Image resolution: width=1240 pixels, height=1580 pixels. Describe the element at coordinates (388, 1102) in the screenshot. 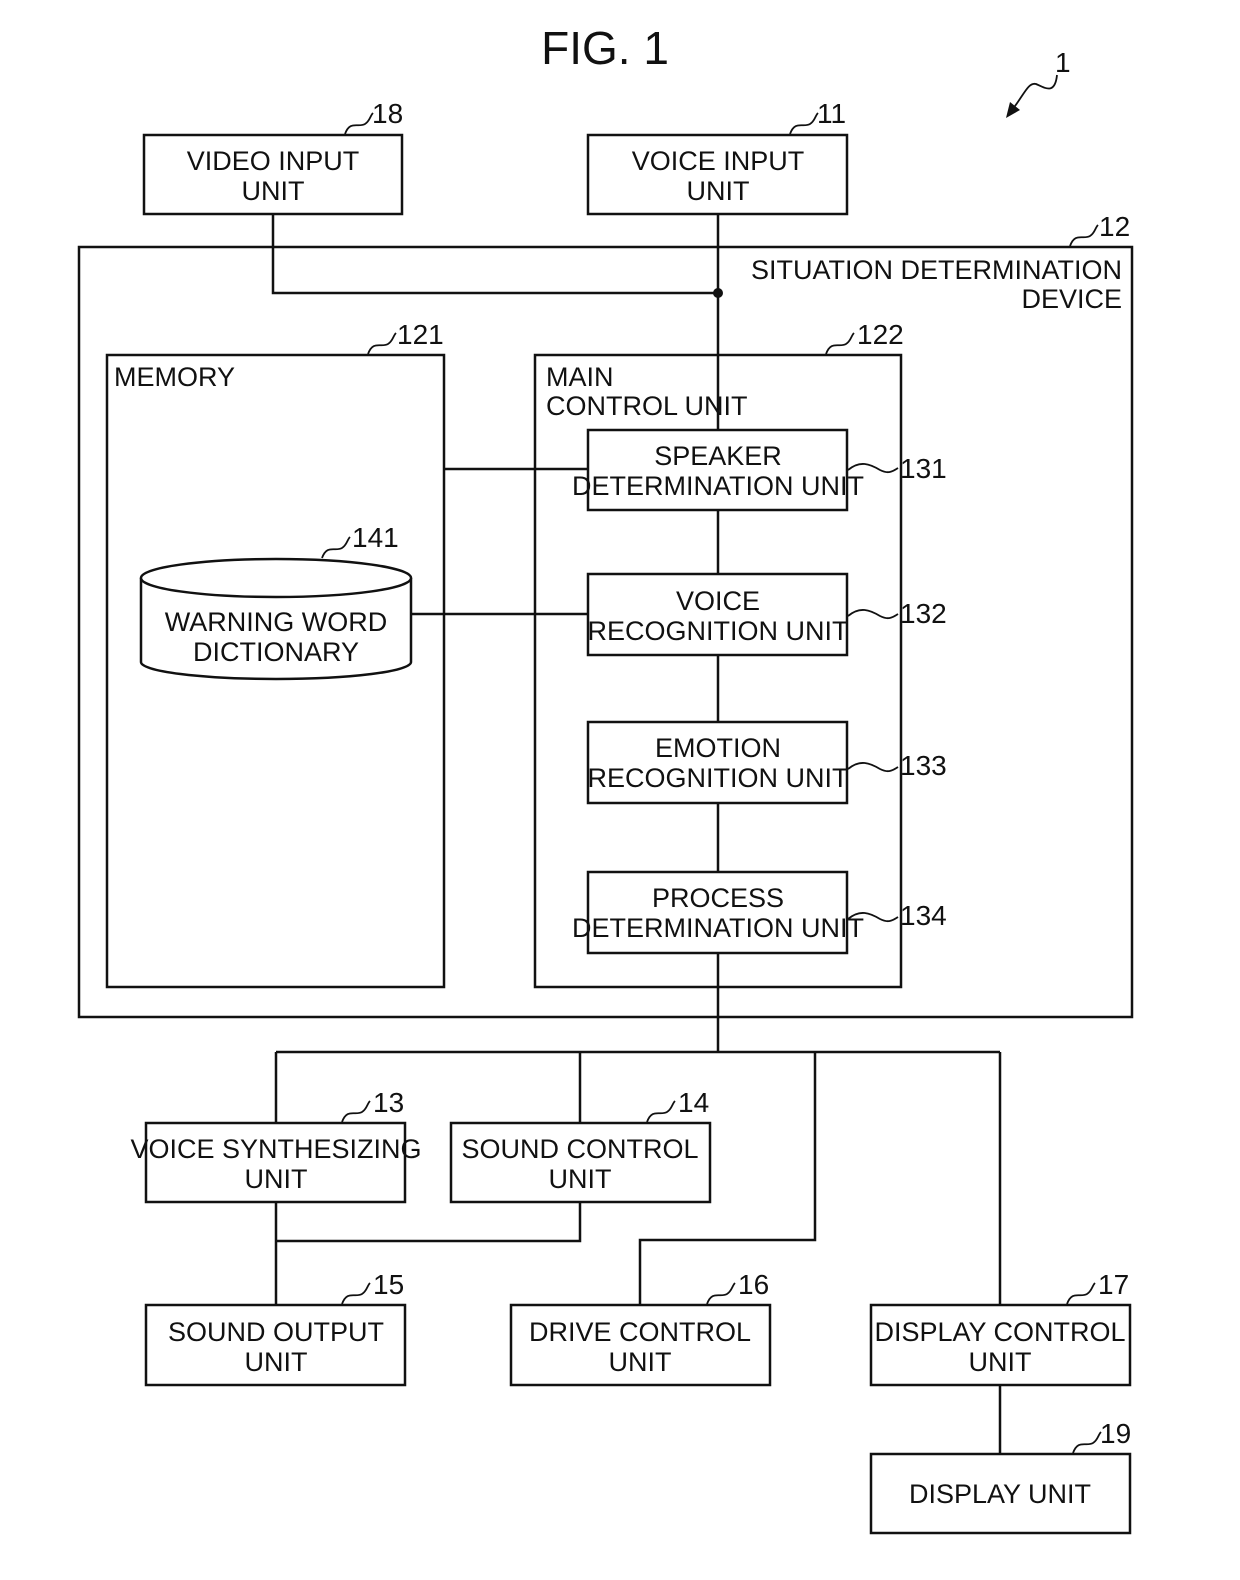

I see `ref-label: 13` at that location.